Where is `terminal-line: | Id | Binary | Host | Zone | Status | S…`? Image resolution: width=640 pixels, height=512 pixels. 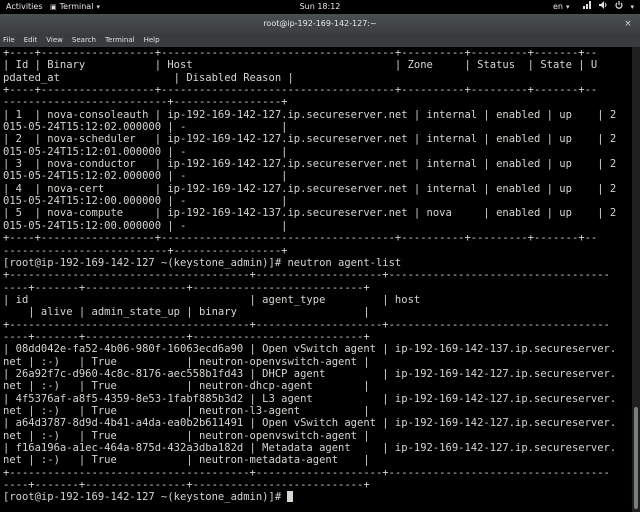 terminal-line: | Id | Binary | Host | Zone | Status | S… is located at coordinates (300, 65).